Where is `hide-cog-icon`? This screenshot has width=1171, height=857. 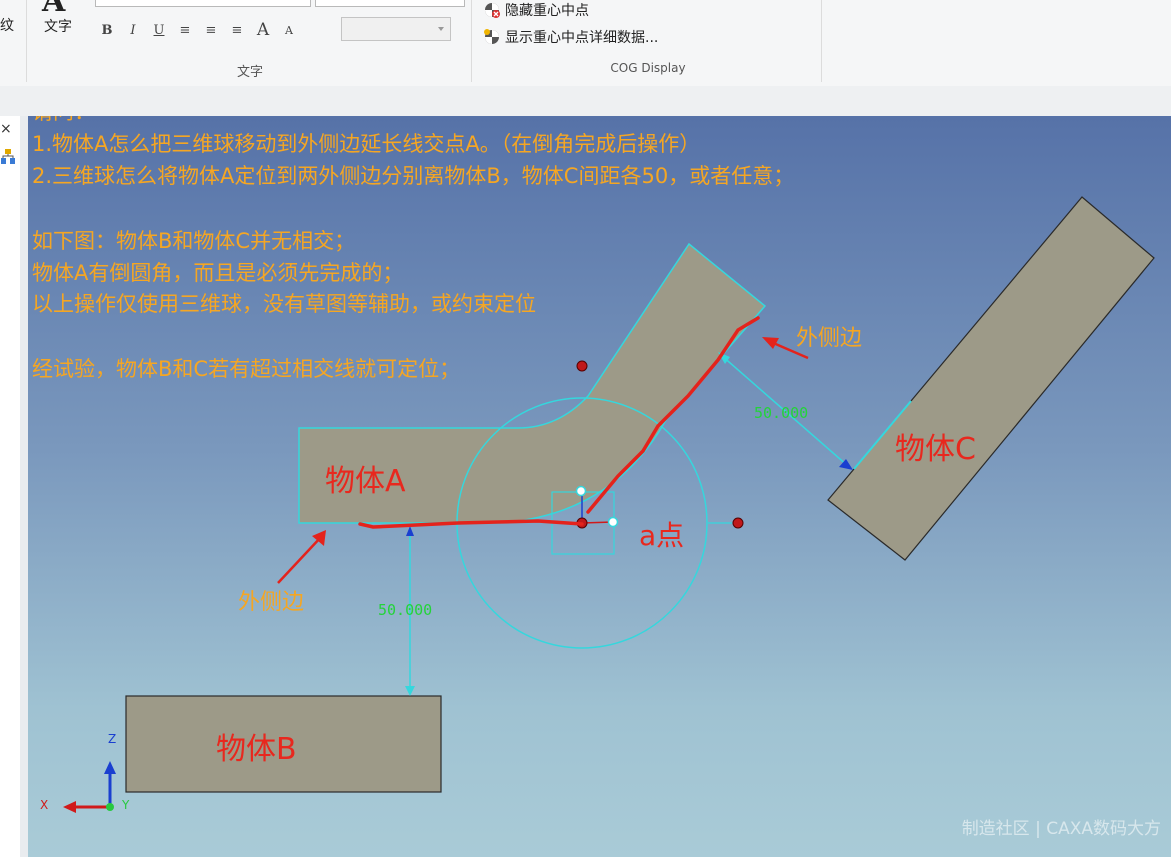
hide-cog-icon is located at coordinates (492, 10).